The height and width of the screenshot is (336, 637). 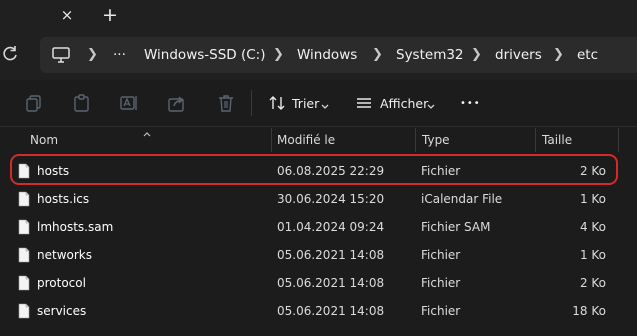 I want to click on sort-button-label: Trier, so click(x=305, y=104).